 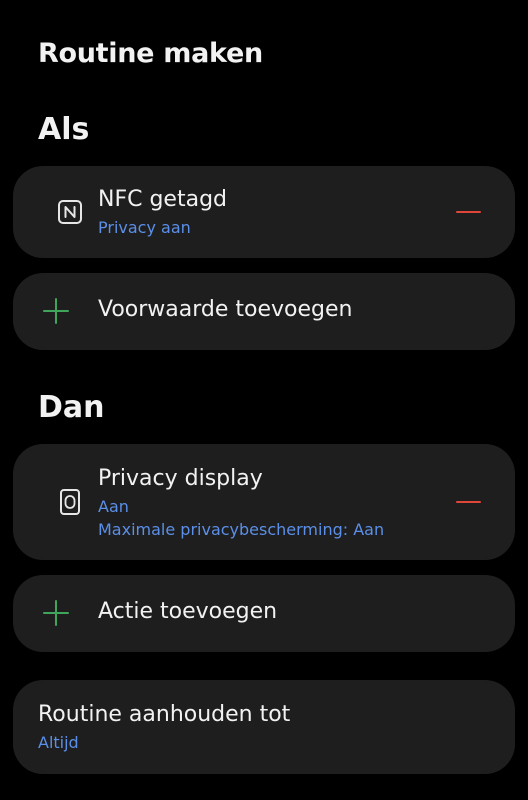 What do you see at coordinates (164, 714) in the screenshot?
I see `keep-until-title: Routine aanhouden tot` at bounding box center [164, 714].